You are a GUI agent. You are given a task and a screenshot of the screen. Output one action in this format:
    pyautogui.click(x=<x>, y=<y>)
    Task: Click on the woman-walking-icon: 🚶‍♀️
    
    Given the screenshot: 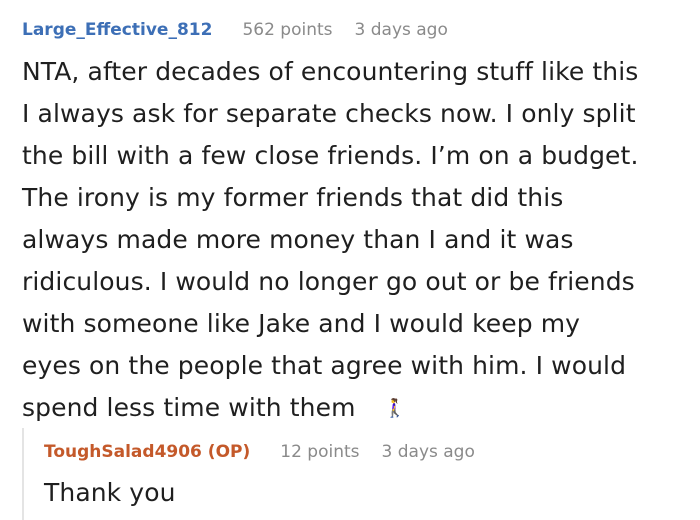 What is the action you would take?
    pyautogui.click(x=395, y=408)
    